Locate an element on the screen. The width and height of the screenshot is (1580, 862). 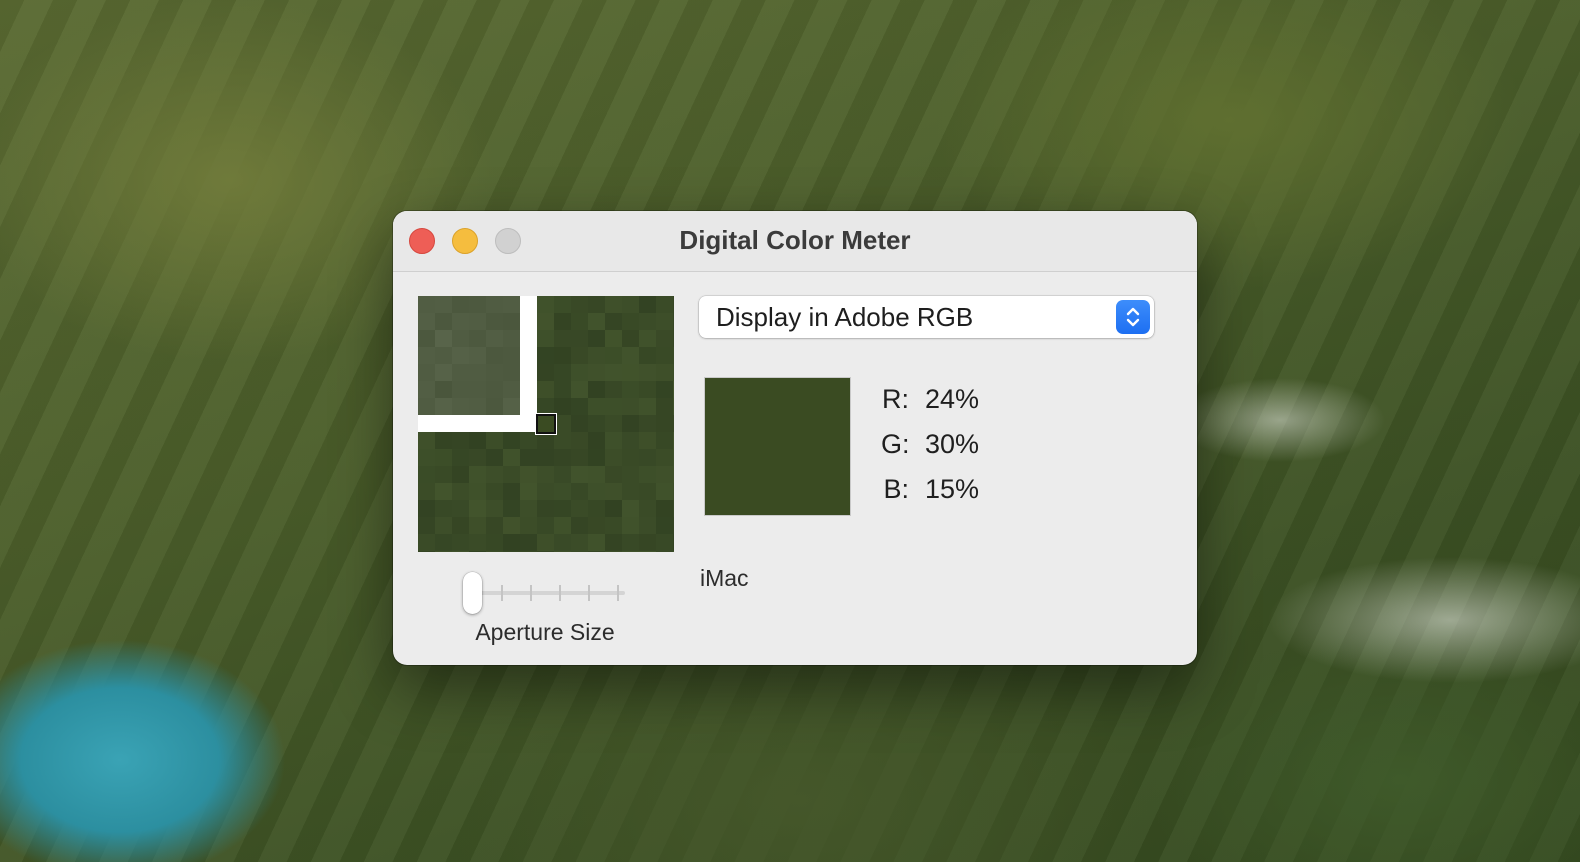
slider-track is located at coordinates (547, 593).